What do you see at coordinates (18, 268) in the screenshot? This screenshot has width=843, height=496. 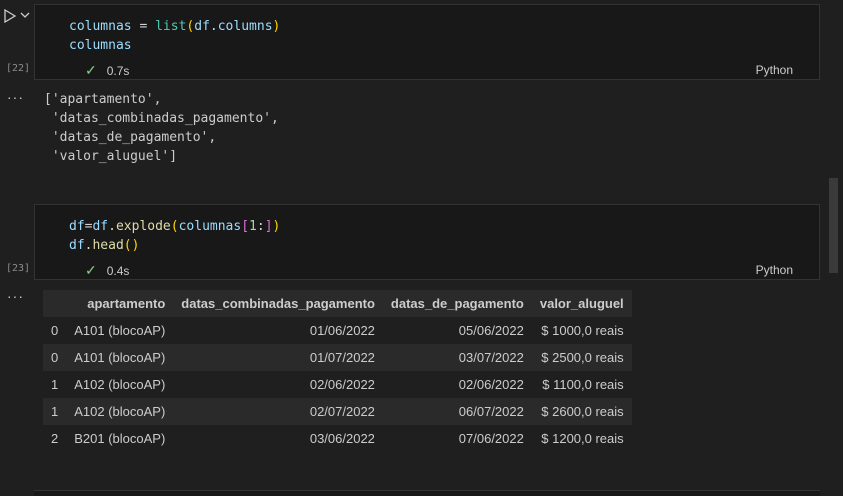 I see `execution-count: [23]` at bounding box center [18, 268].